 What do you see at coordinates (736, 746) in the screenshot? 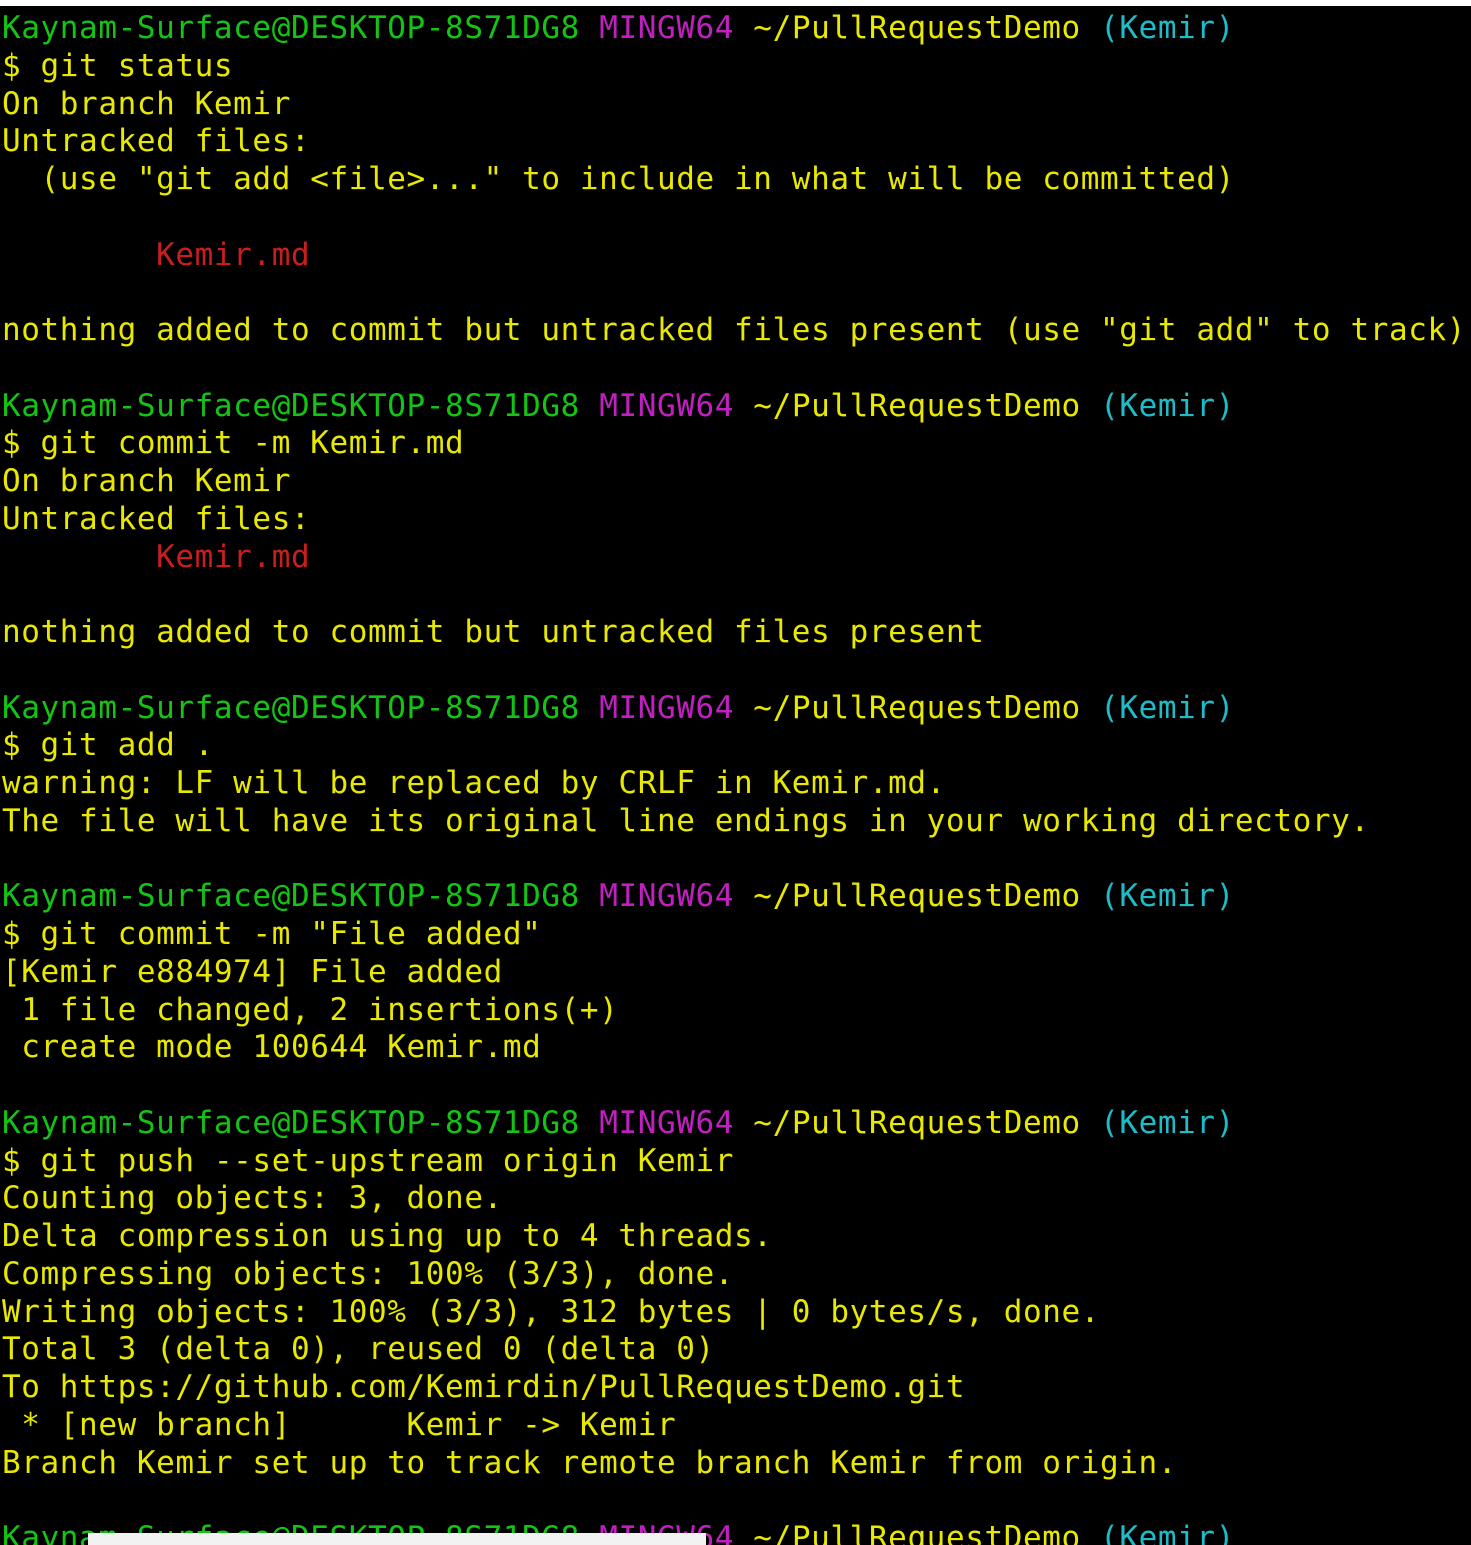
I see `terminal-line: $ git add .` at bounding box center [736, 746].